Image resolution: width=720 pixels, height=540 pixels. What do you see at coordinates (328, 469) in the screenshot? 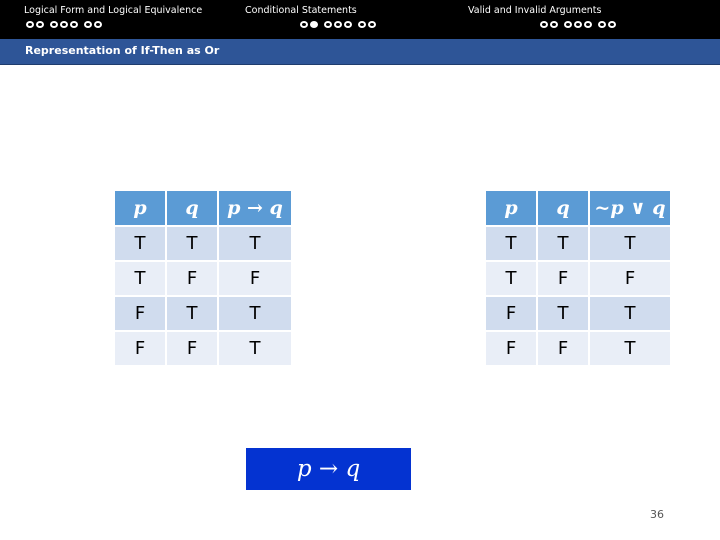
I see `formula-box: p → q` at bounding box center [328, 469].